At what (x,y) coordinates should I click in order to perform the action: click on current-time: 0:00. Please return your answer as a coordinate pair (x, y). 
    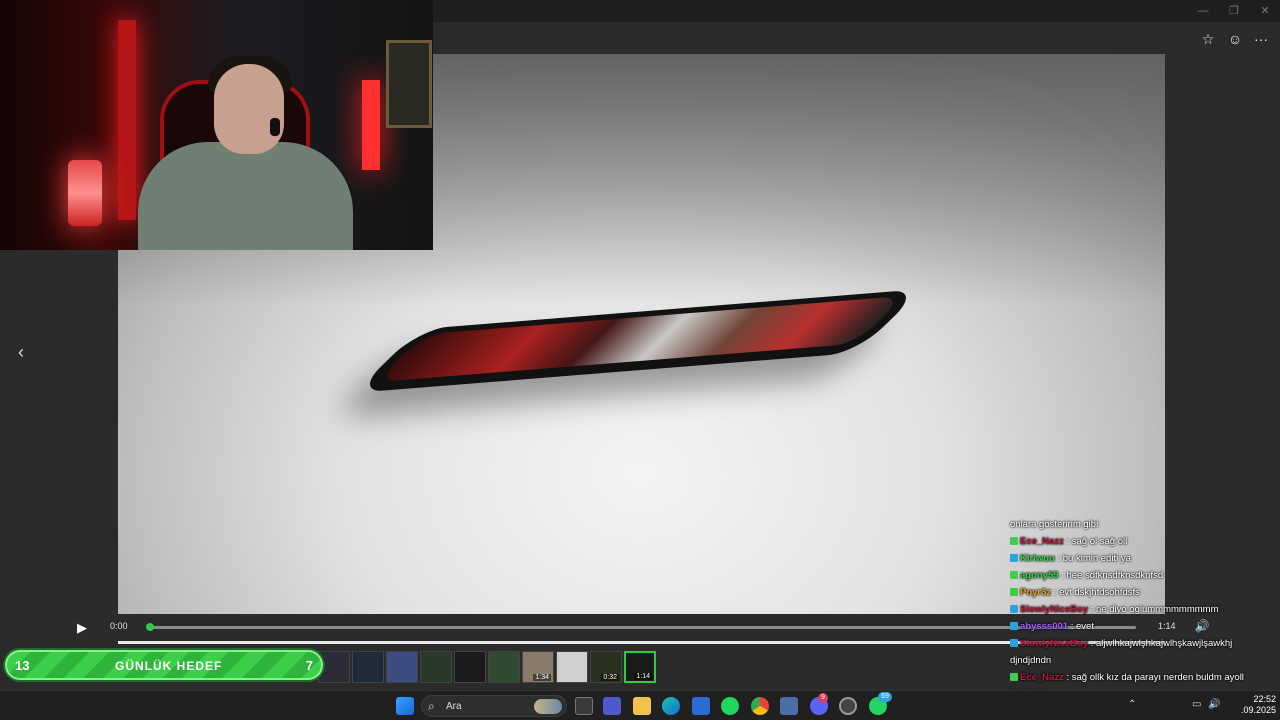
    Looking at the image, I should click on (119, 626).